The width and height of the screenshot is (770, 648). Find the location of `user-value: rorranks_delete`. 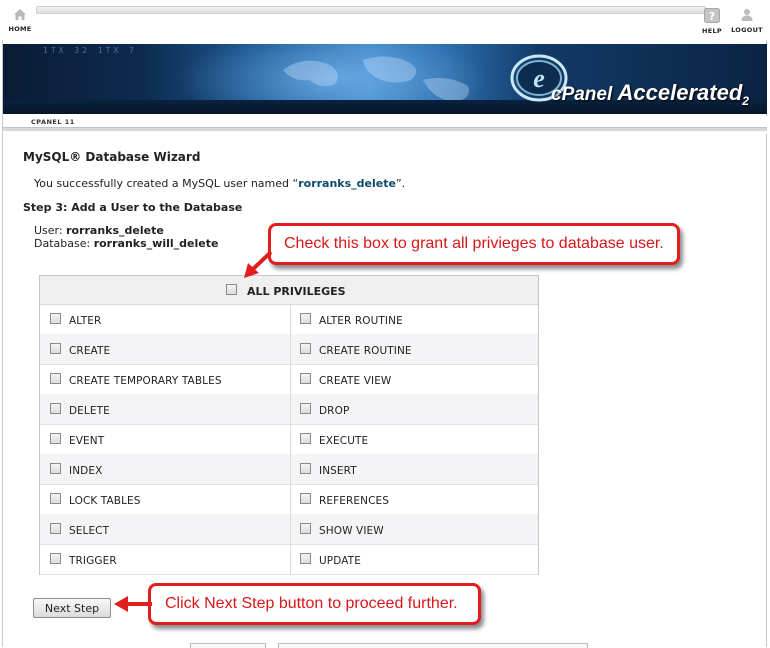

user-value: rorranks_delete is located at coordinates (115, 230).